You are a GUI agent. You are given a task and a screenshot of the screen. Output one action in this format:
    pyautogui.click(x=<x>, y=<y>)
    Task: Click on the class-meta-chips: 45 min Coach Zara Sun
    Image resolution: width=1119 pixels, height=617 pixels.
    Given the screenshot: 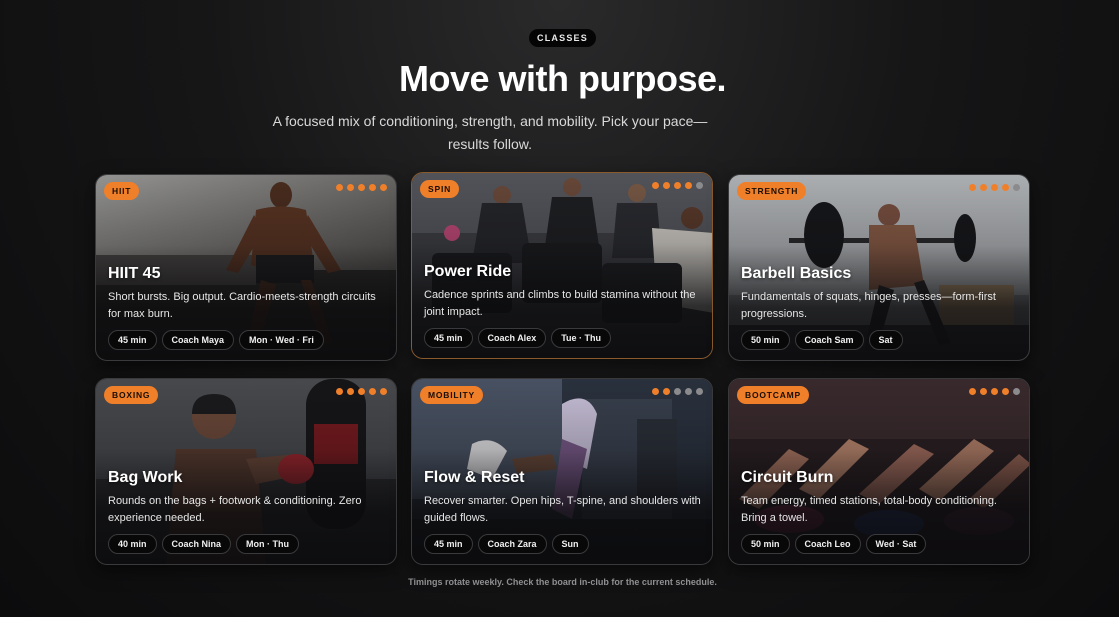 What is the action you would take?
    pyautogui.click(x=506, y=544)
    